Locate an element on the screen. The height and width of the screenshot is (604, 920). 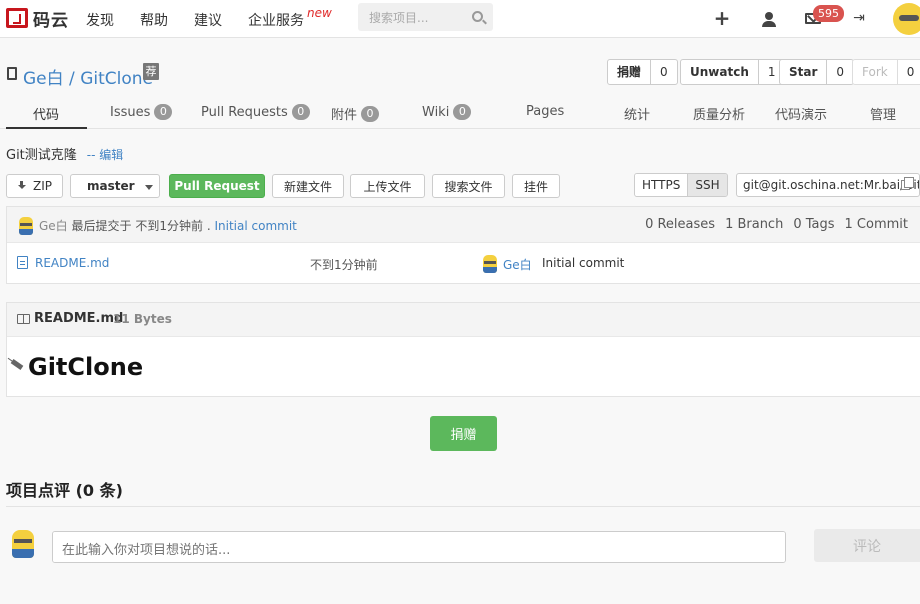
nav-link-help: 帮助 is located at coordinates (154, 20).